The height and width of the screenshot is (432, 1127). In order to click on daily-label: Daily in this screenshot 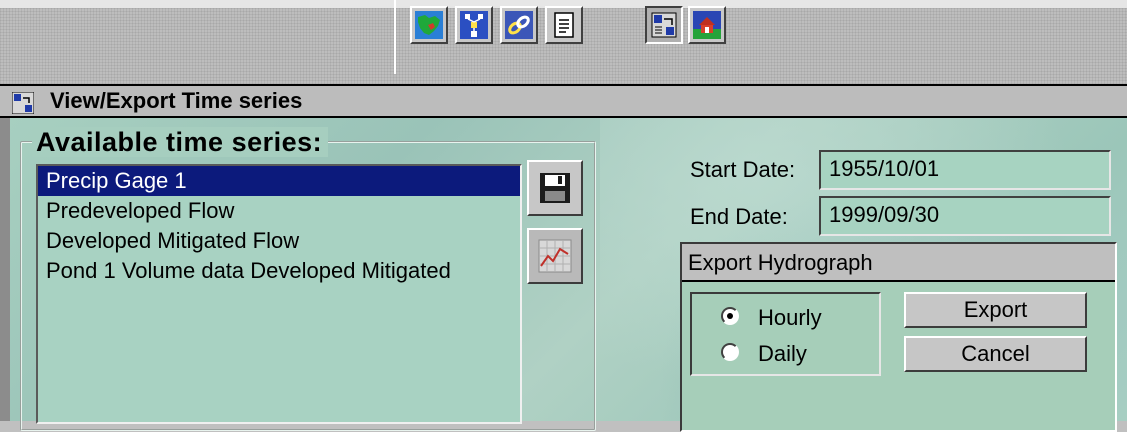, I will do `click(782, 353)`.